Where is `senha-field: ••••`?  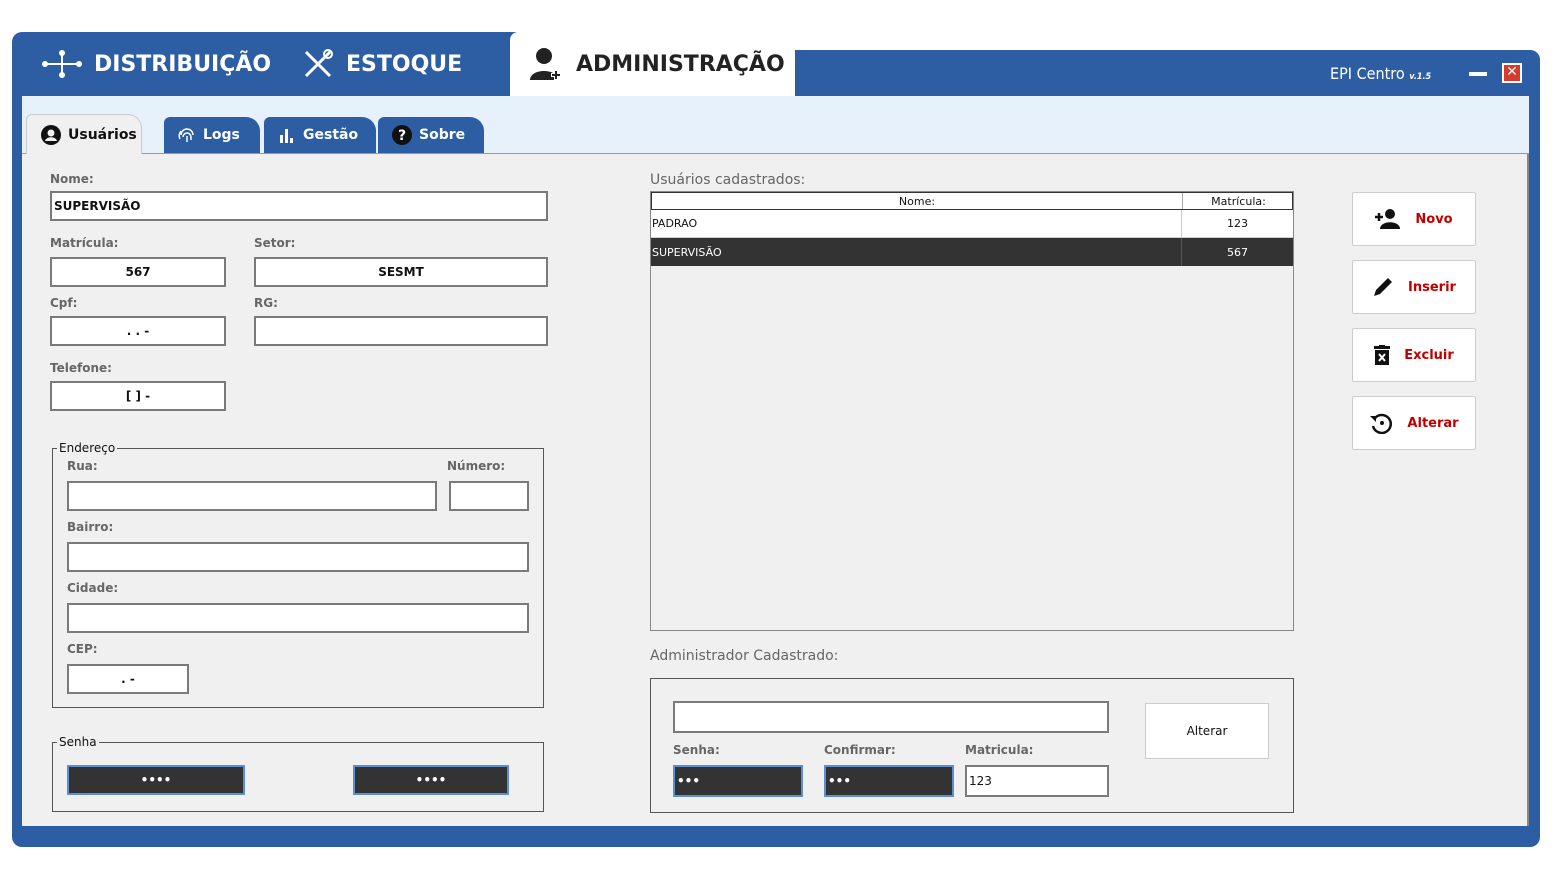
senha-field: •••• is located at coordinates (156, 780).